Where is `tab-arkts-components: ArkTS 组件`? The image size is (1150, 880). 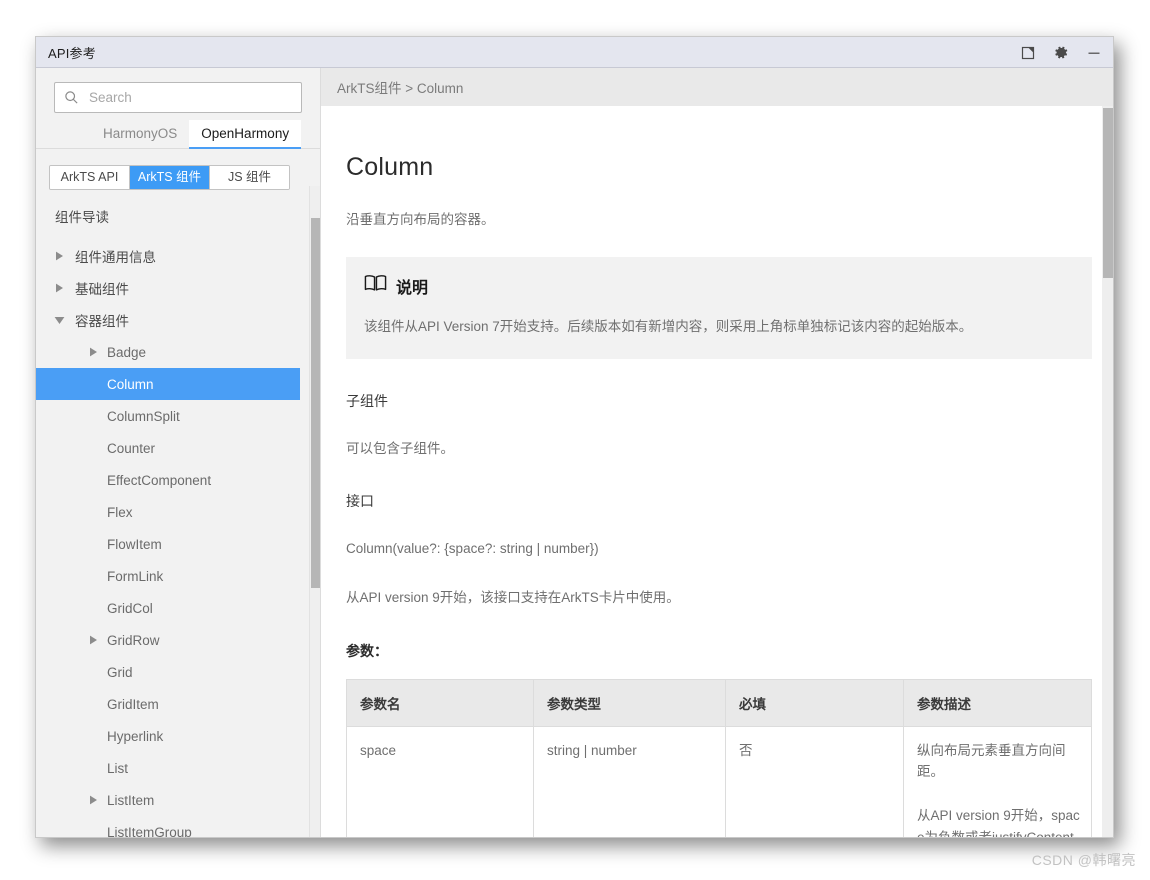 tab-arkts-components: ArkTS 组件 is located at coordinates (170, 177).